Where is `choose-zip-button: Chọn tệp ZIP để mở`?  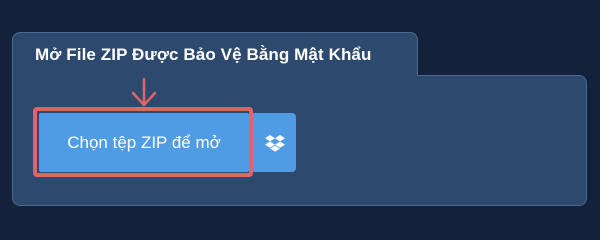 choose-zip-button: Chọn tệp ZIP để mở is located at coordinates (144, 142).